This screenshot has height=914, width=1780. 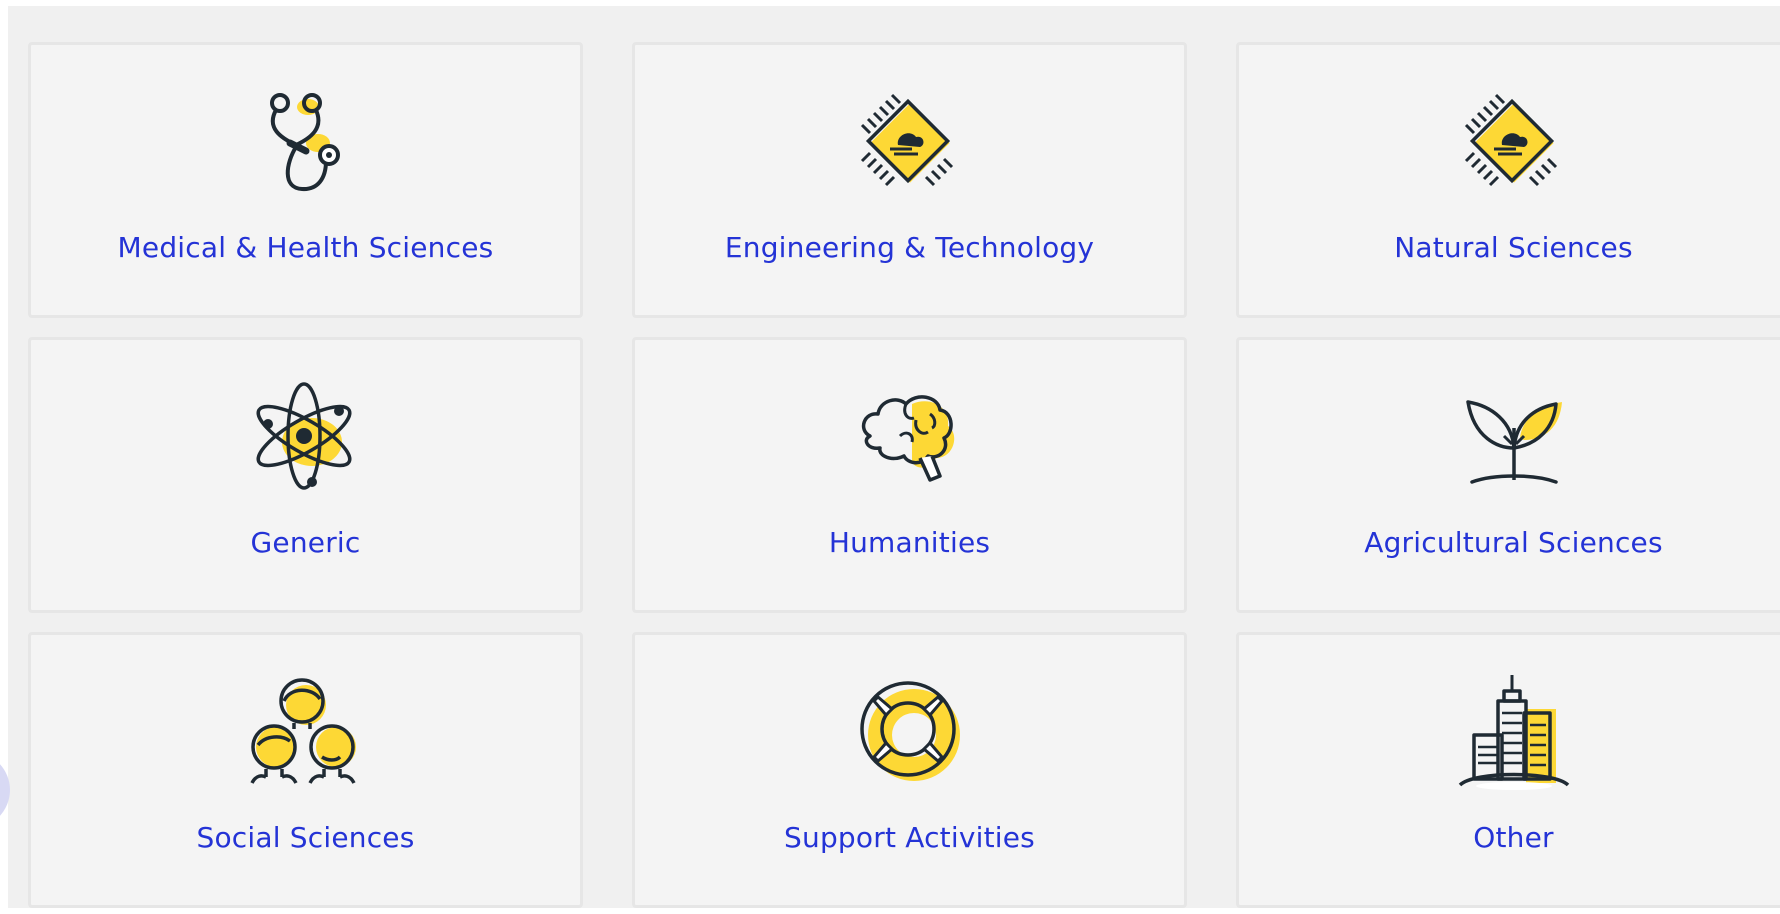 I want to click on category-label: Medical & Health Sciences, so click(x=305, y=247).